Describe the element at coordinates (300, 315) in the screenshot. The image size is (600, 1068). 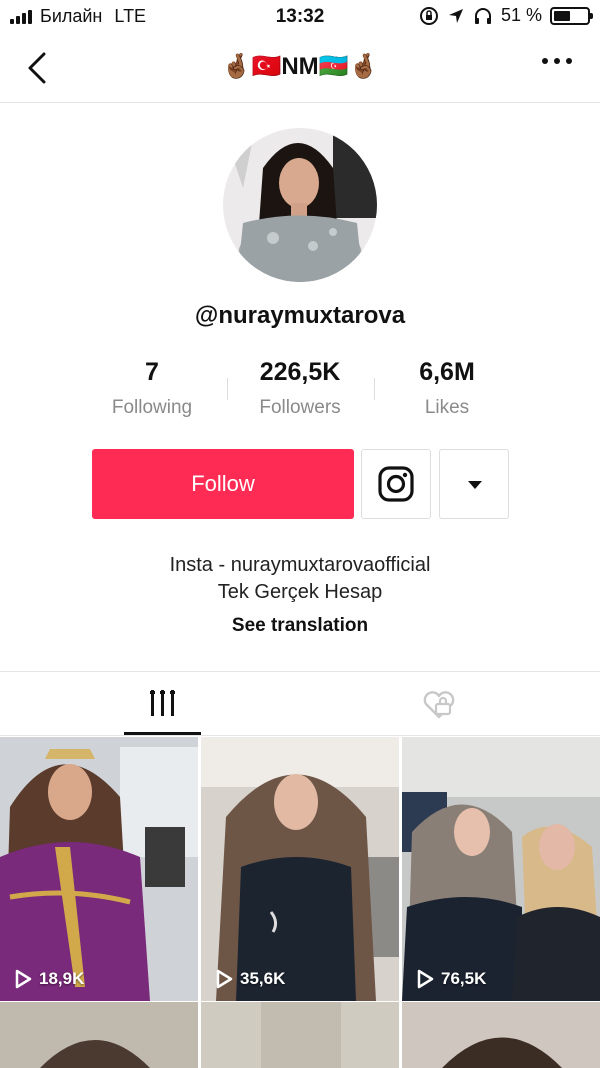
I see `profile-username: @nuraymuxtarova` at that location.